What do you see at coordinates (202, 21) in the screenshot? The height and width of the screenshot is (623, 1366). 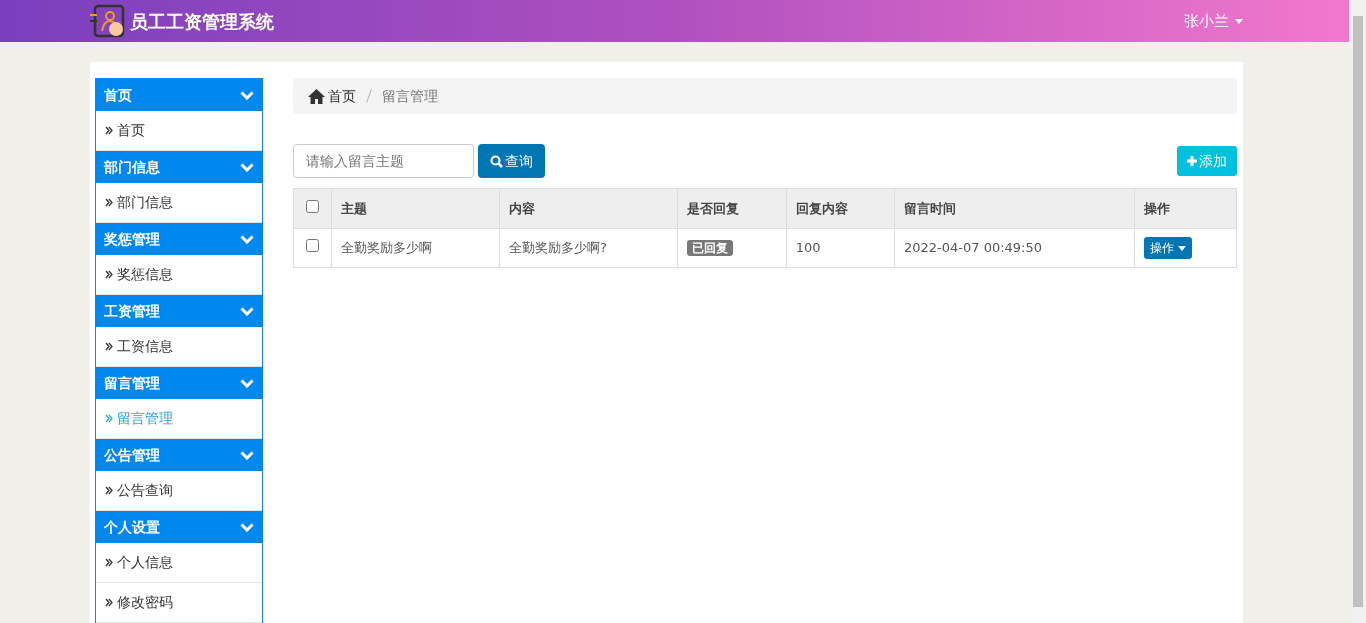 I see `app-title: 员工工资管理系统` at bounding box center [202, 21].